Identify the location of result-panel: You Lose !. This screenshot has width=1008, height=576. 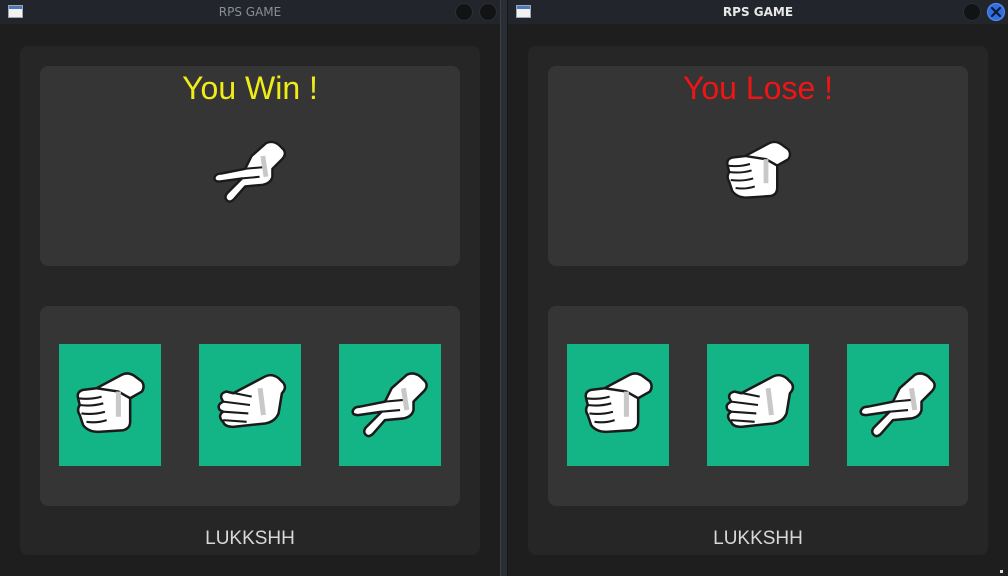
(758, 166).